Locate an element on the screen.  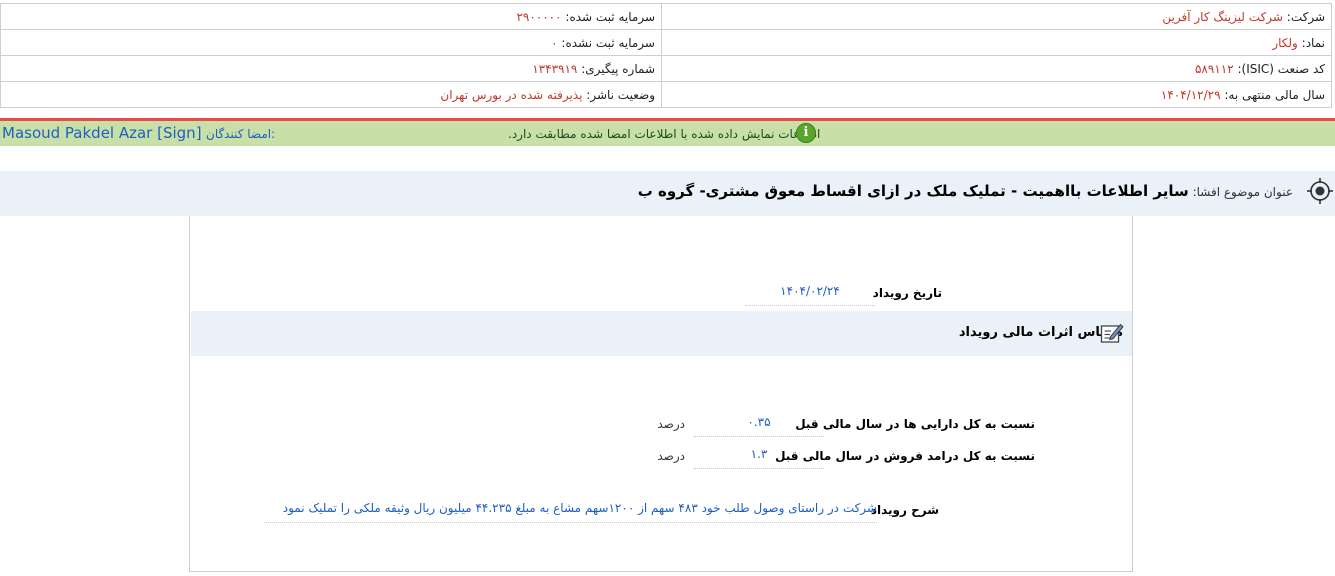
symbol-cell: نماد: ولکار is located at coordinates (996, 42).